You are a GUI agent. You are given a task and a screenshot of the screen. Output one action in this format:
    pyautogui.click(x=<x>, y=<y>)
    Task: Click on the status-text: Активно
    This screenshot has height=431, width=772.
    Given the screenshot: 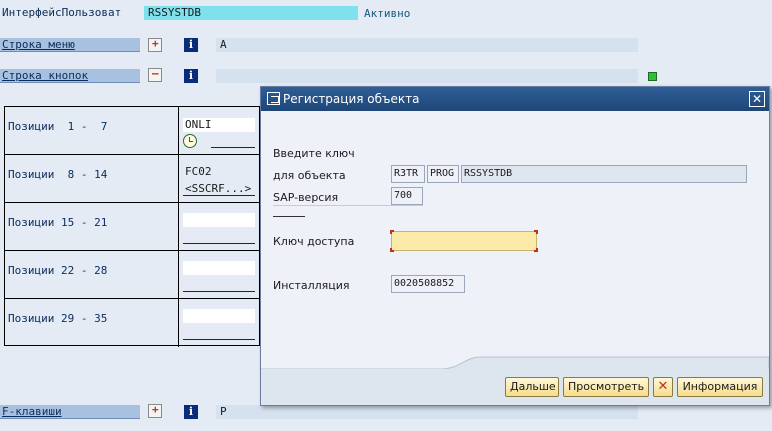 What is the action you would take?
    pyautogui.click(x=387, y=13)
    